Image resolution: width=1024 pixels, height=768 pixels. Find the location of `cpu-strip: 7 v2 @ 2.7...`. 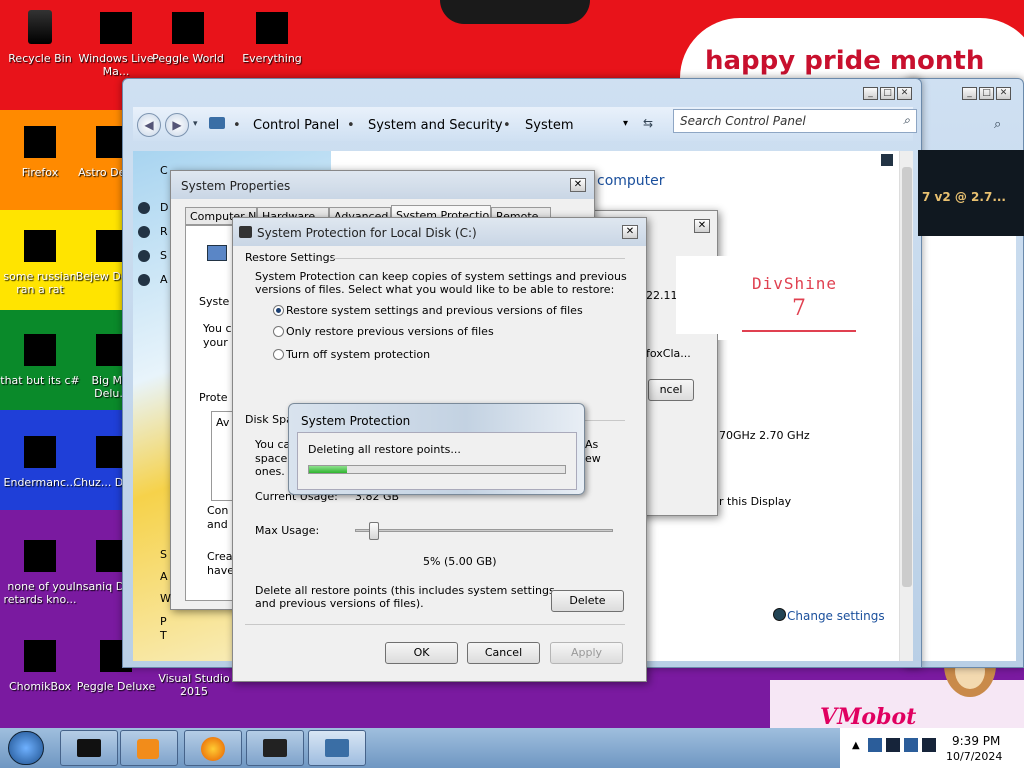

cpu-strip: 7 v2 @ 2.7... is located at coordinates (971, 193).